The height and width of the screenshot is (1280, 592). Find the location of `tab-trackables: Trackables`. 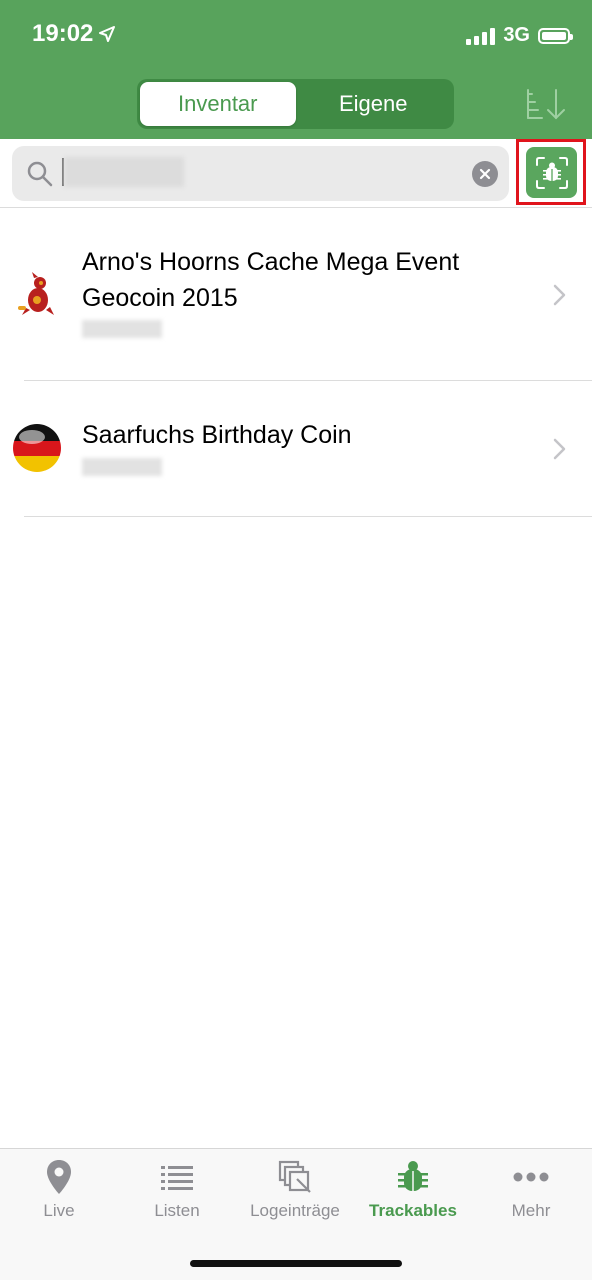

tab-trackables: Trackables is located at coordinates (413, 1194).